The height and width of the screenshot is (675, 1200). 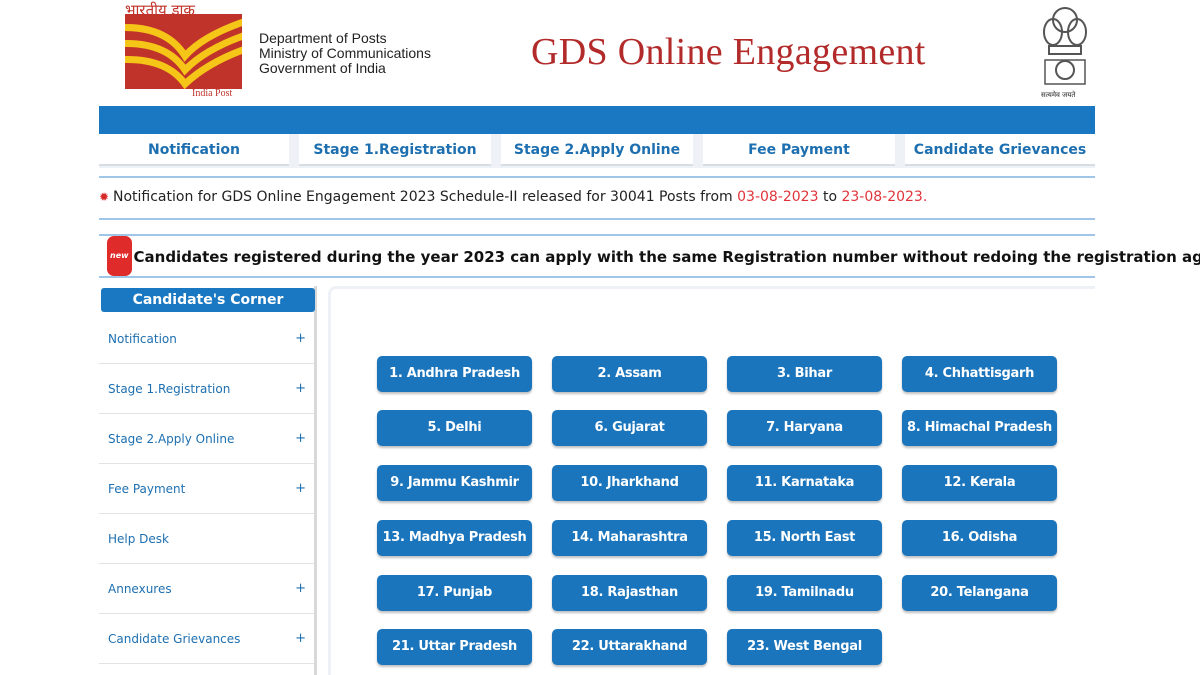 What do you see at coordinates (454, 593) in the screenshot?
I see `state-button-punjab: 17. Punjab` at bounding box center [454, 593].